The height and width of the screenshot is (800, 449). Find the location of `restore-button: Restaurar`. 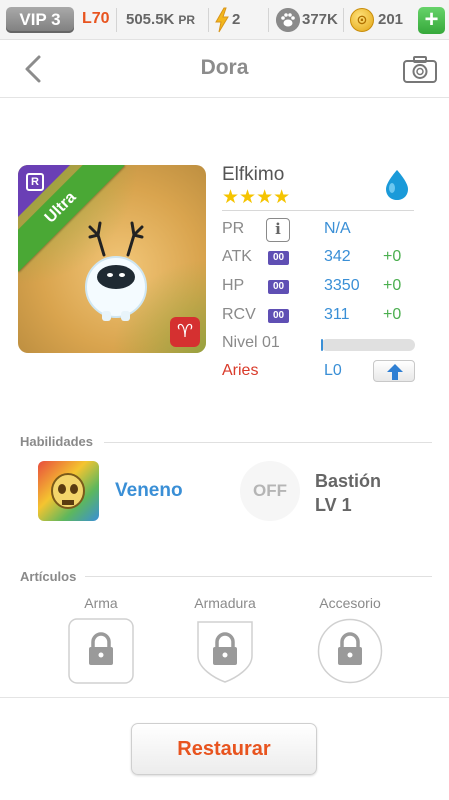

restore-button: Restaurar is located at coordinates (224, 749).